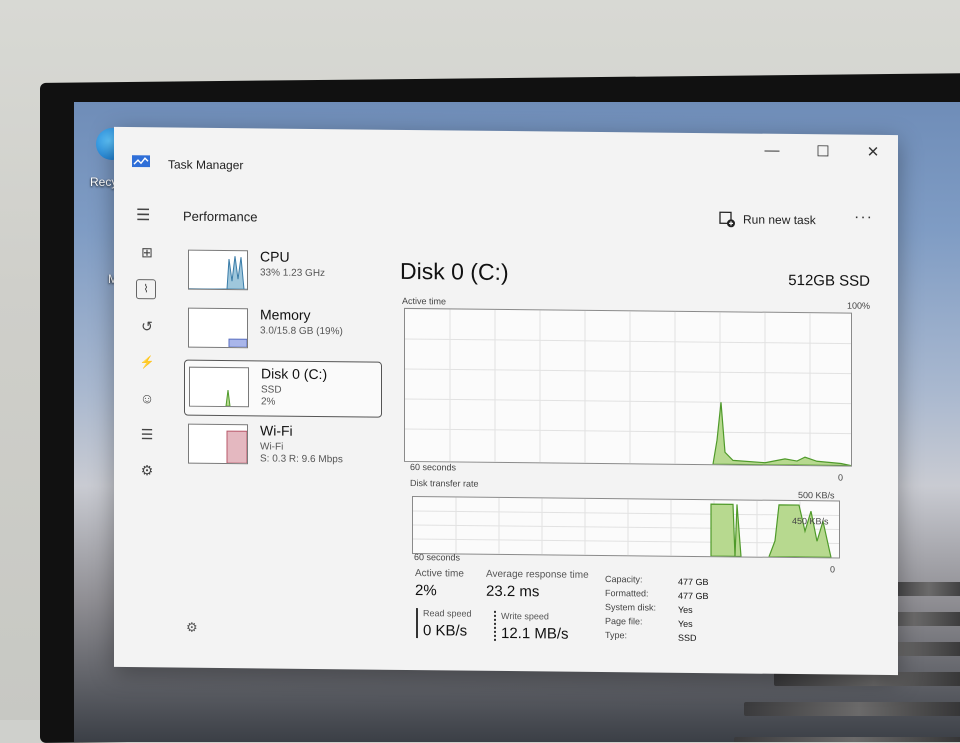  I want to click on run-new-task-button: Run new task, so click(767, 219).